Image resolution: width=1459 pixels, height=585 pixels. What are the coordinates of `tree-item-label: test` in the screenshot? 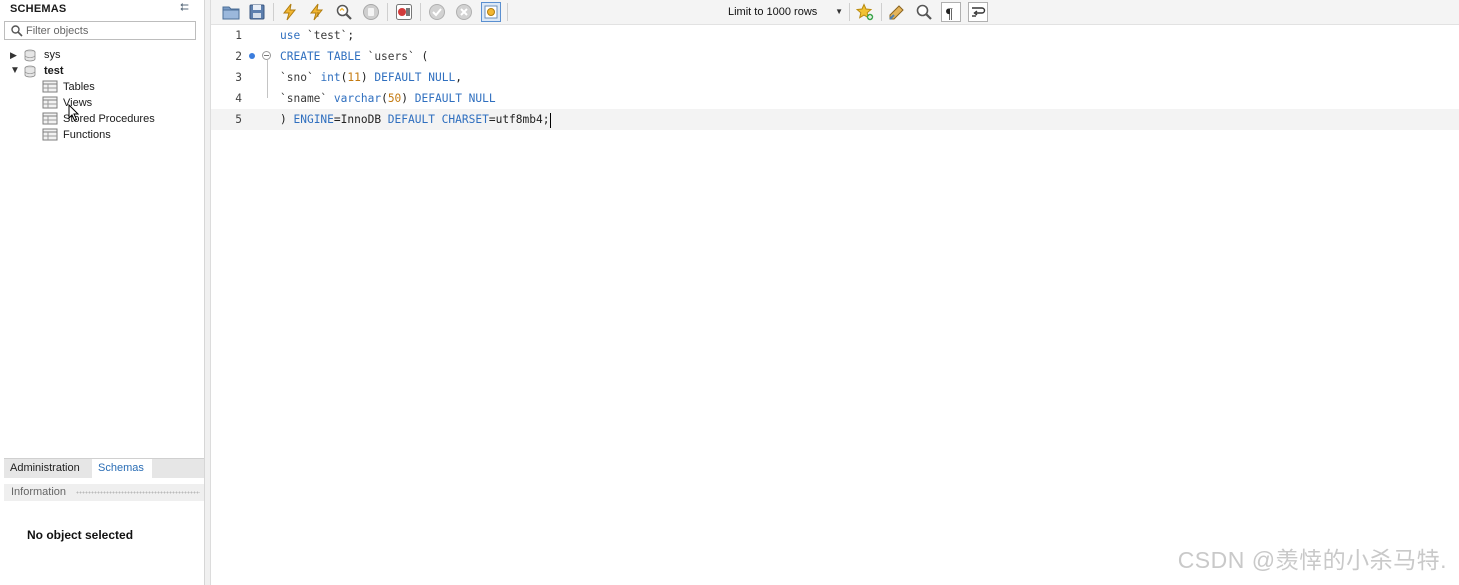 It's located at (54, 71).